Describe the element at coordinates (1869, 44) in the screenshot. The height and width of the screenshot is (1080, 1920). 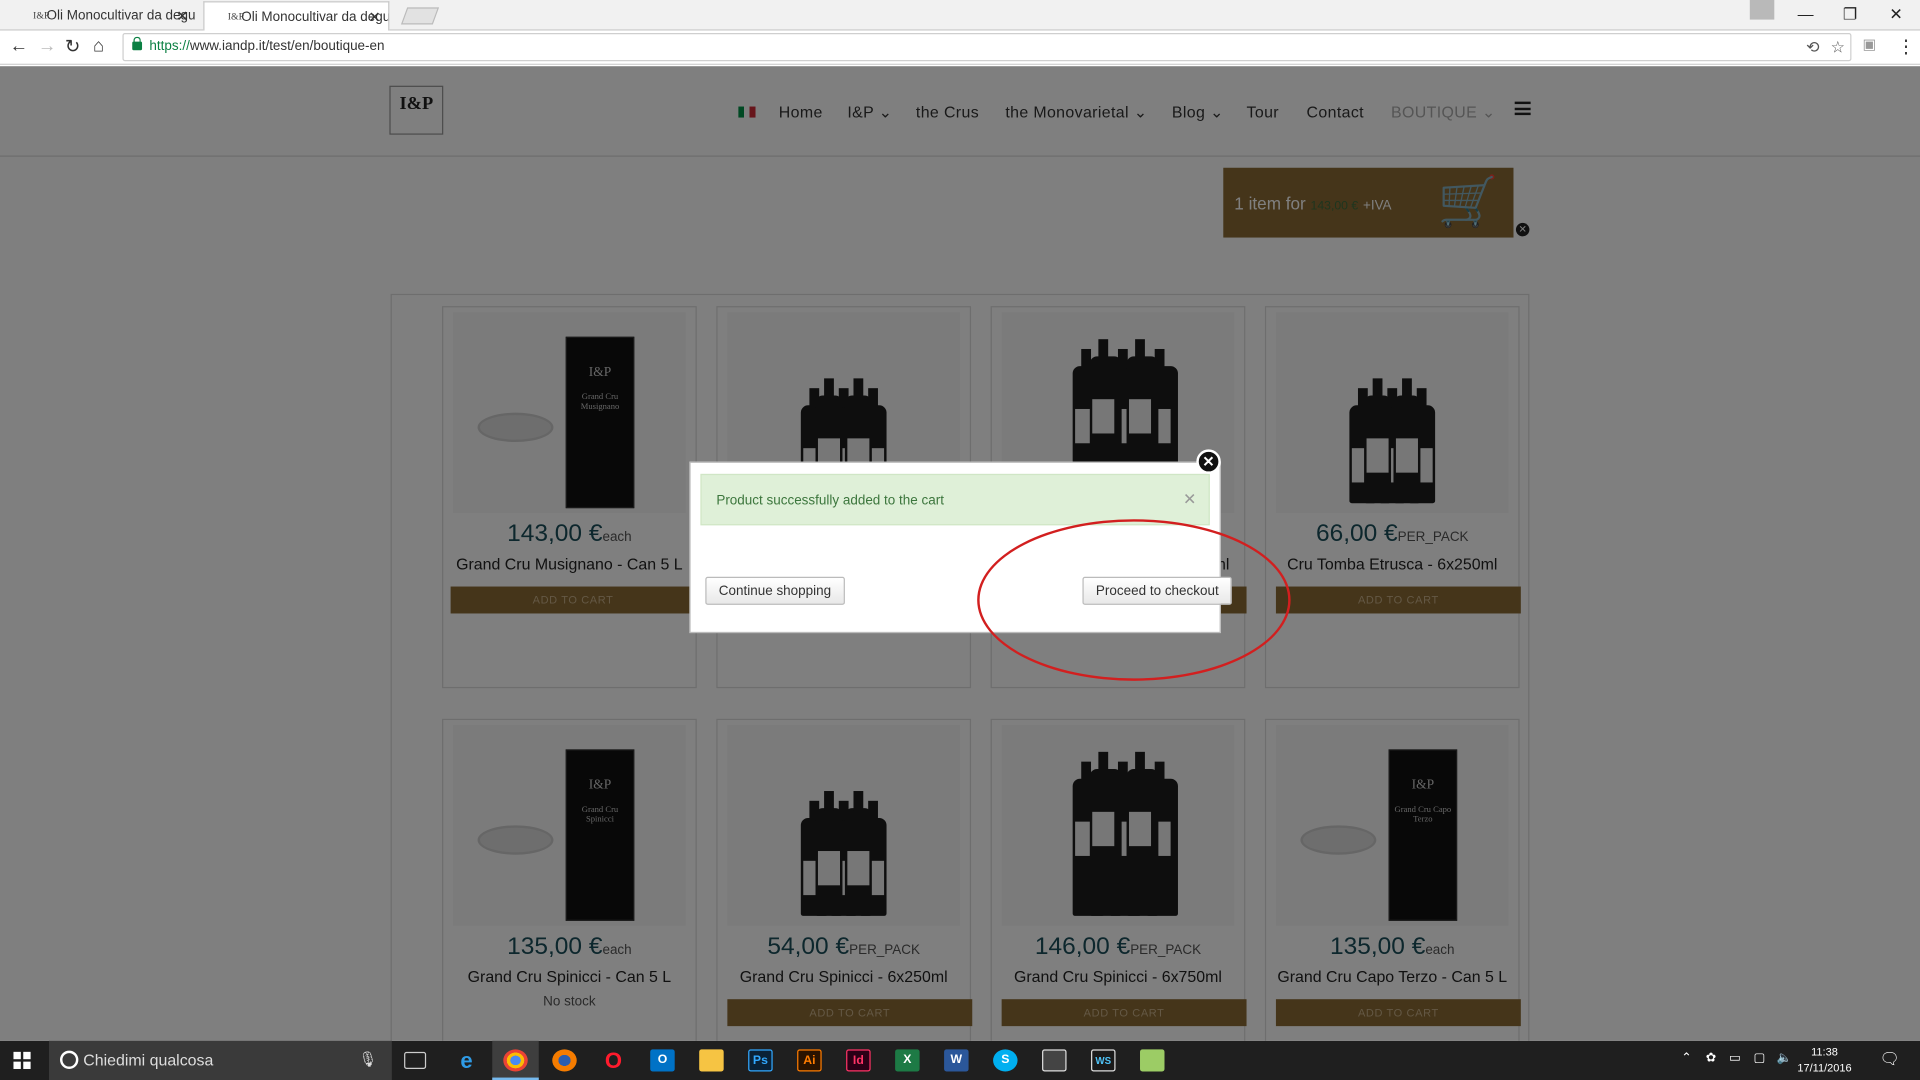
I see `extension-icon: ▣` at that location.